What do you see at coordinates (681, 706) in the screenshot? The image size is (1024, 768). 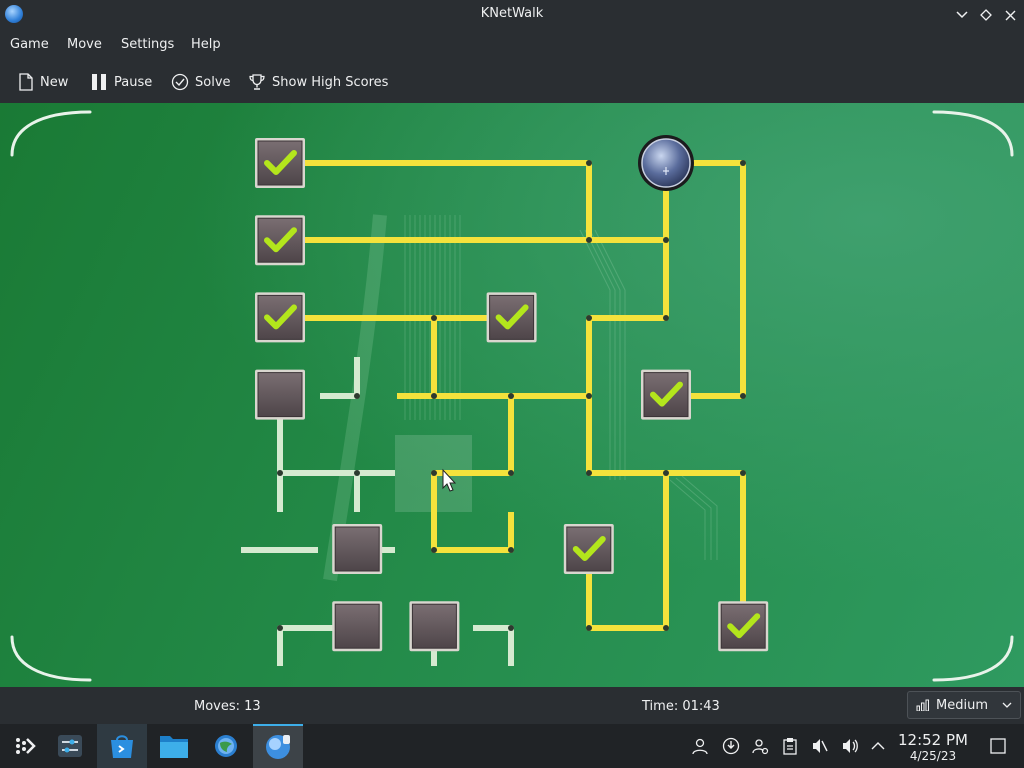 I see `time-counter: Time: 01:43` at bounding box center [681, 706].